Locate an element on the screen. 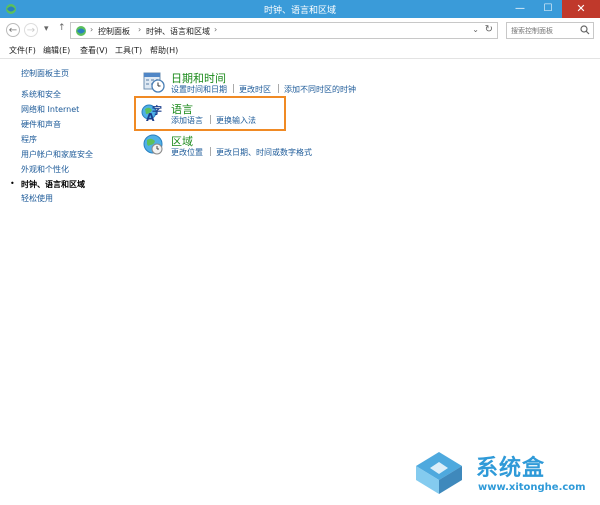  menu-file: 文件(F) is located at coordinates (22, 50).